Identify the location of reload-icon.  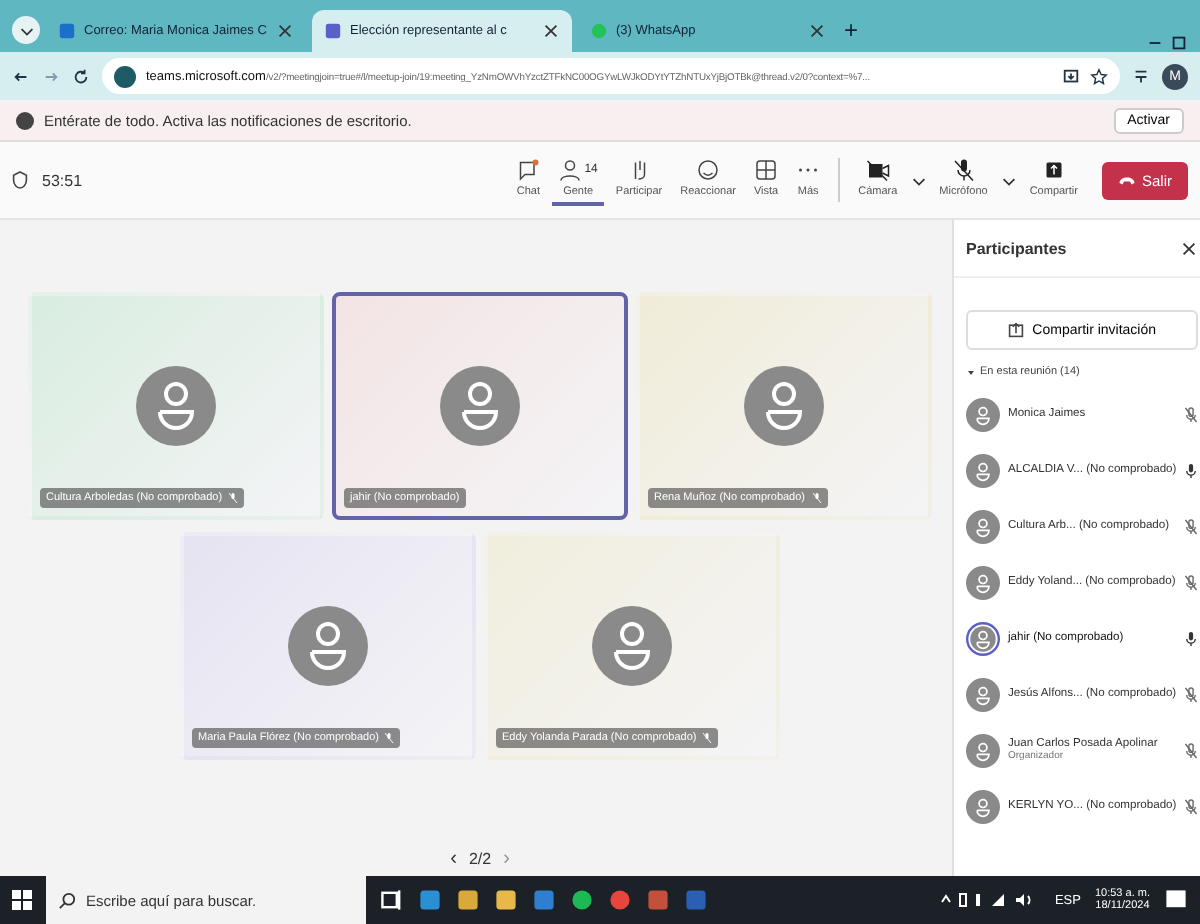
(81, 76).